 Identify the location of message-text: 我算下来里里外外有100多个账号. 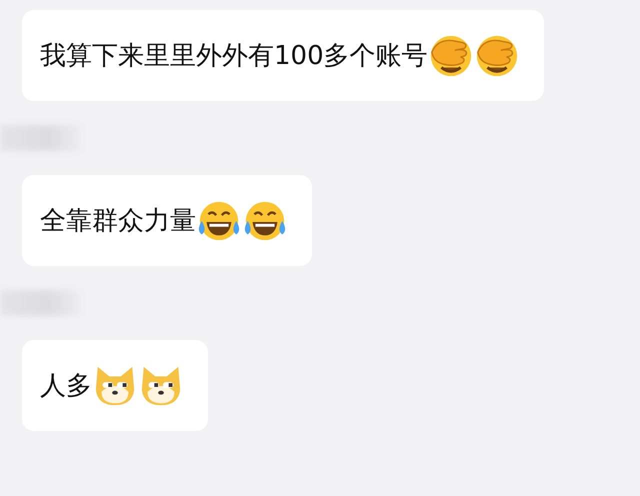
(234, 55).